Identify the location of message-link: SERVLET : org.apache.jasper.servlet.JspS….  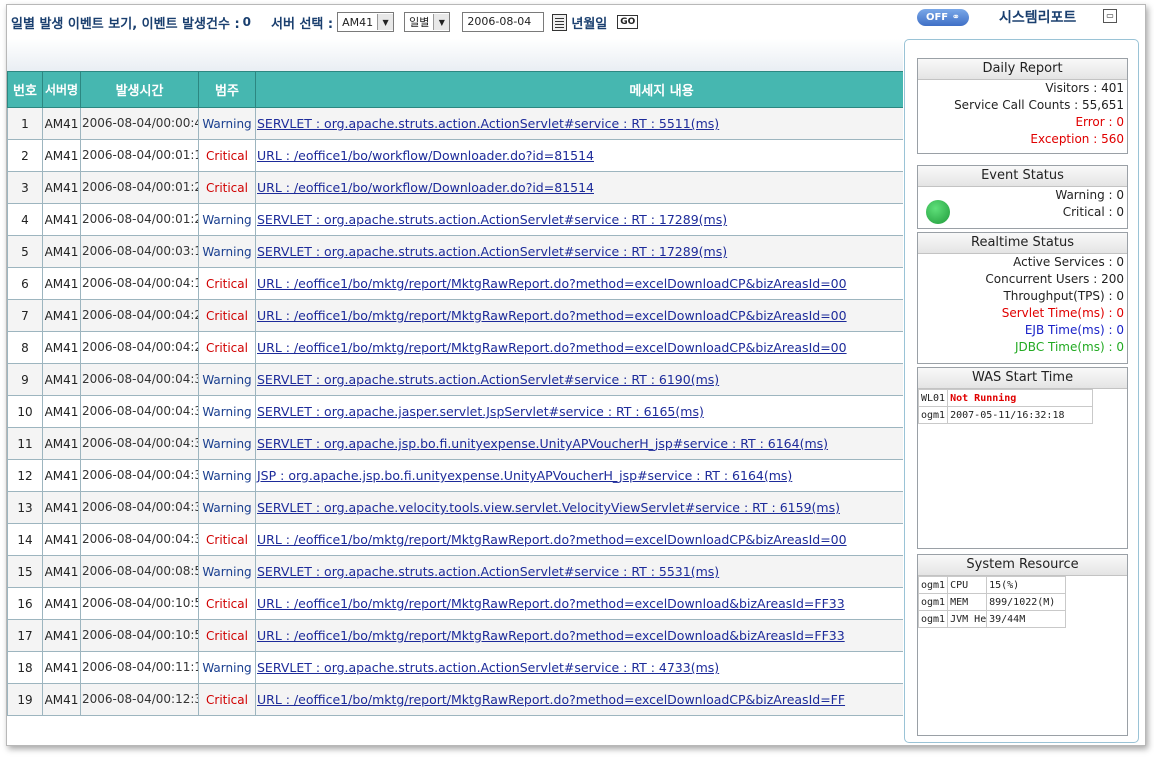
(480, 411).